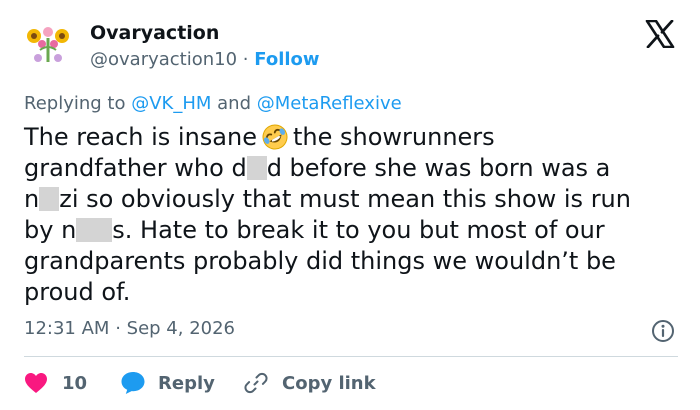  I want to click on reply-label: Reply, so click(186, 383).